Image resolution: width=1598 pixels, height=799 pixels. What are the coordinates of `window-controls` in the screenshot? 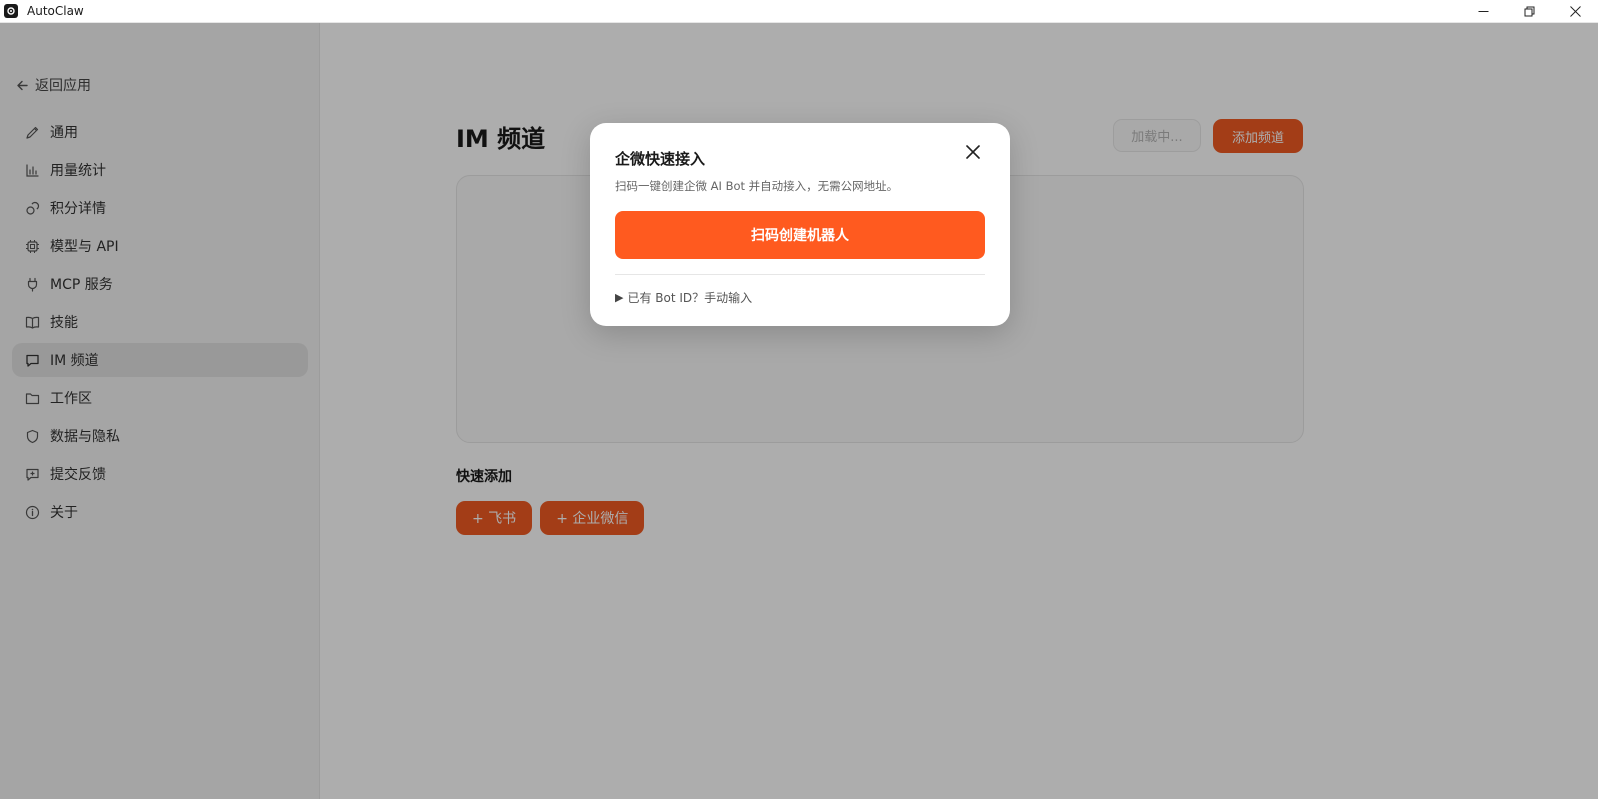 It's located at (1529, 11).